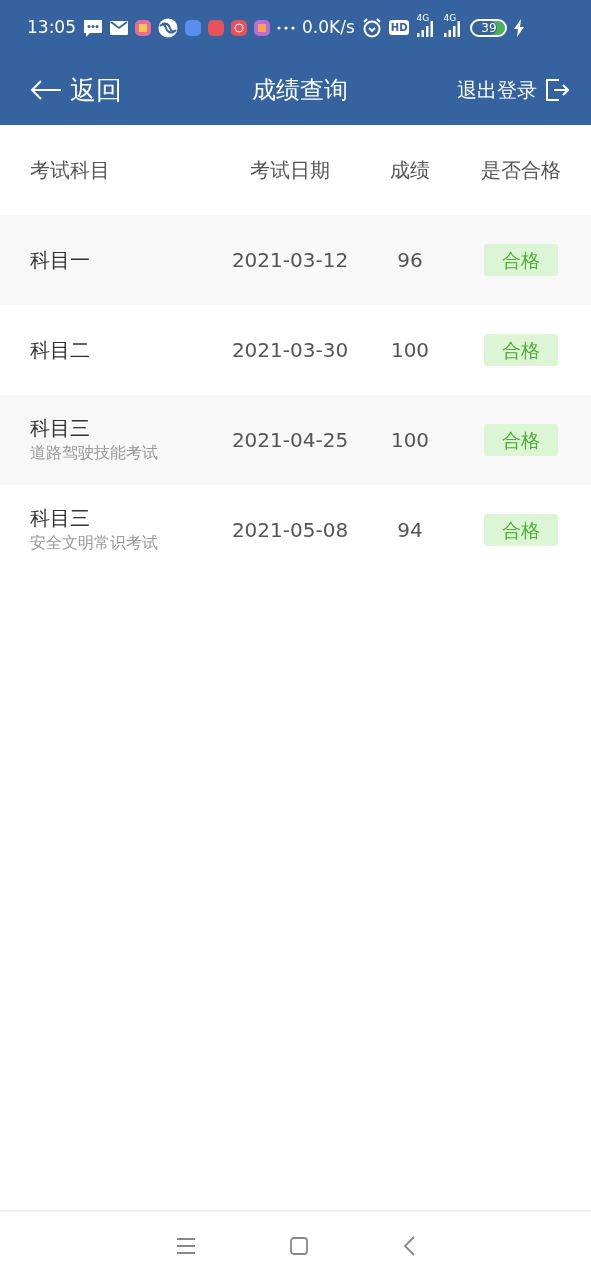 The height and width of the screenshot is (1280, 591). Describe the element at coordinates (513, 90) in the screenshot. I see `logout-button: 退出登录` at that location.